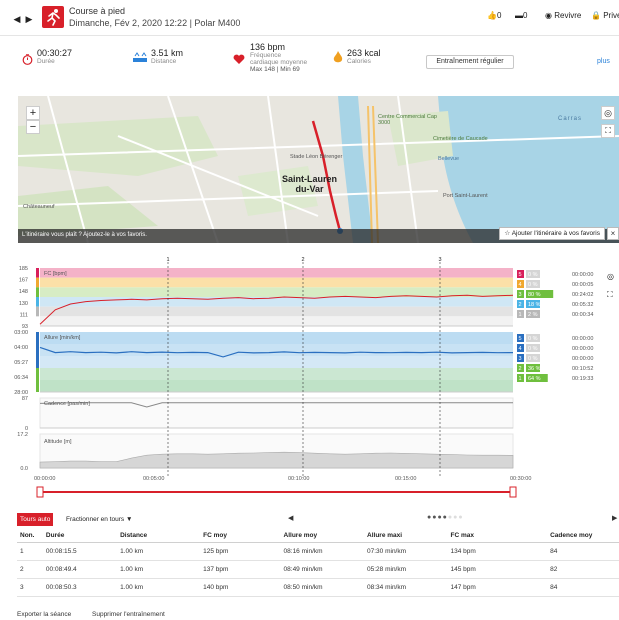  I want to click on range-slider-handle-right, so click(513, 492).